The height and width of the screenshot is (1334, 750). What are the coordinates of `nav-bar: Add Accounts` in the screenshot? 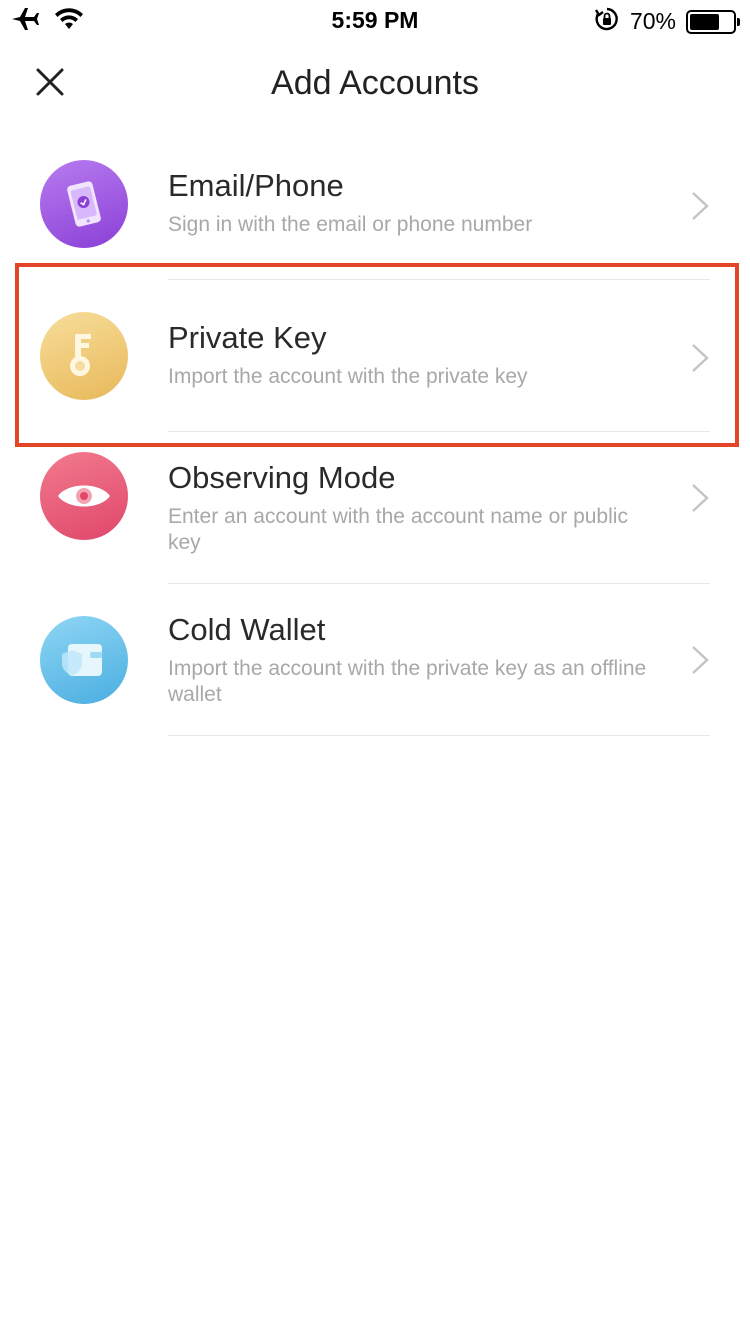 It's located at (375, 85).